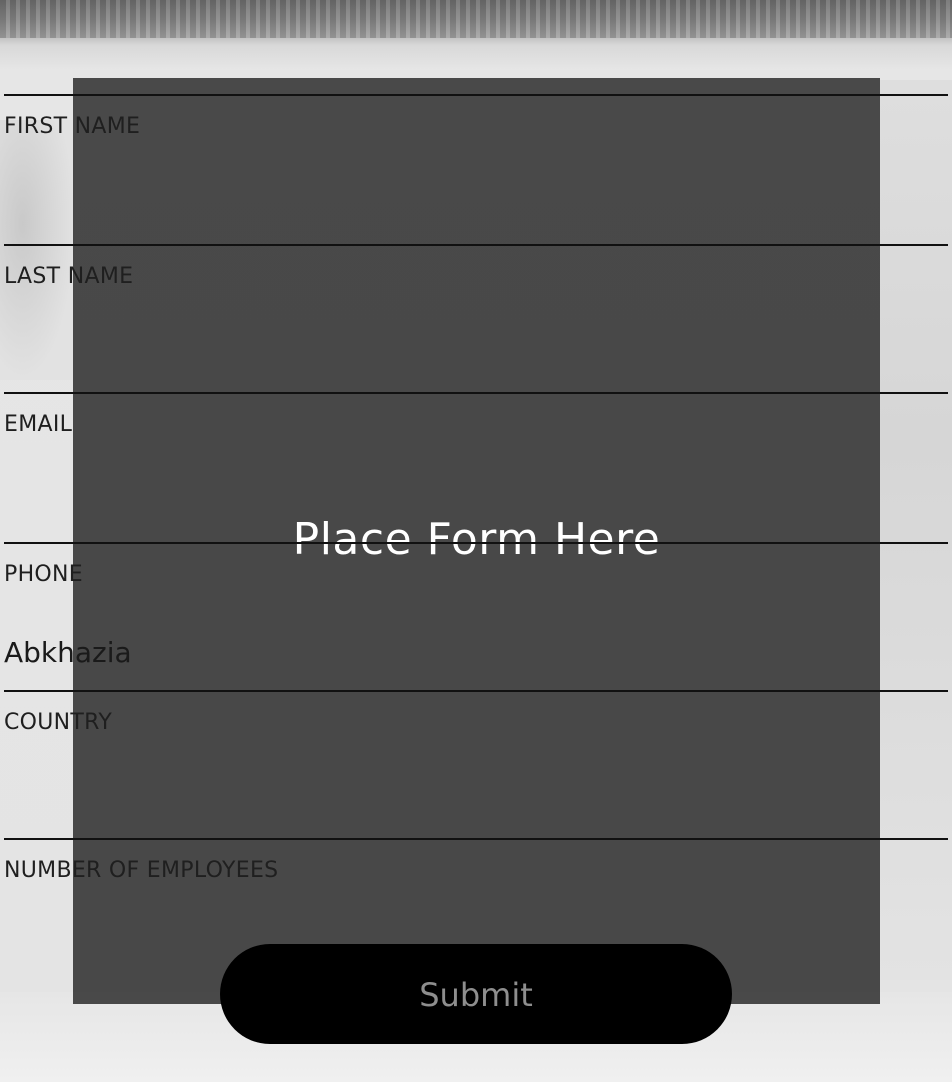 Image resolution: width=952 pixels, height=1082 pixels. What do you see at coordinates (476, 617) in the screenshot?
I see `phone-field: PHONE` at bounding box center [476, 617].